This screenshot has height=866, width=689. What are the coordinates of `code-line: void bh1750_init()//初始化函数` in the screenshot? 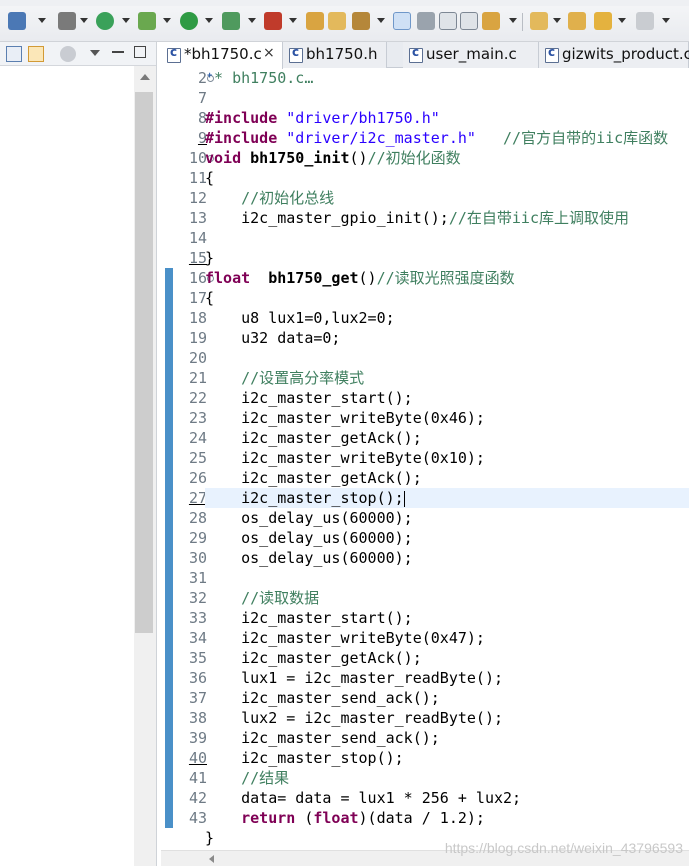 It's located at (447, 158).